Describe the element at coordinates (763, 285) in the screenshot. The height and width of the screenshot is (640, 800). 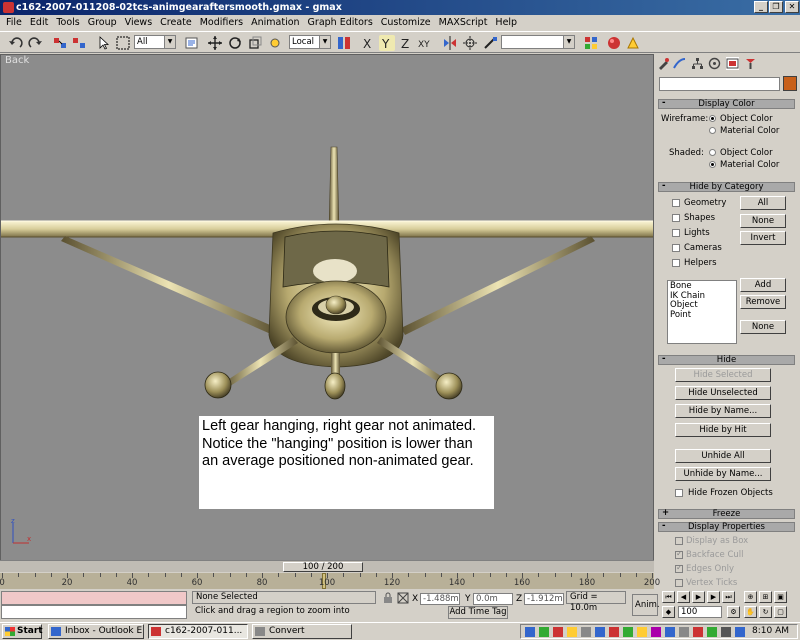
I see `category-add-button: Add` at that location.